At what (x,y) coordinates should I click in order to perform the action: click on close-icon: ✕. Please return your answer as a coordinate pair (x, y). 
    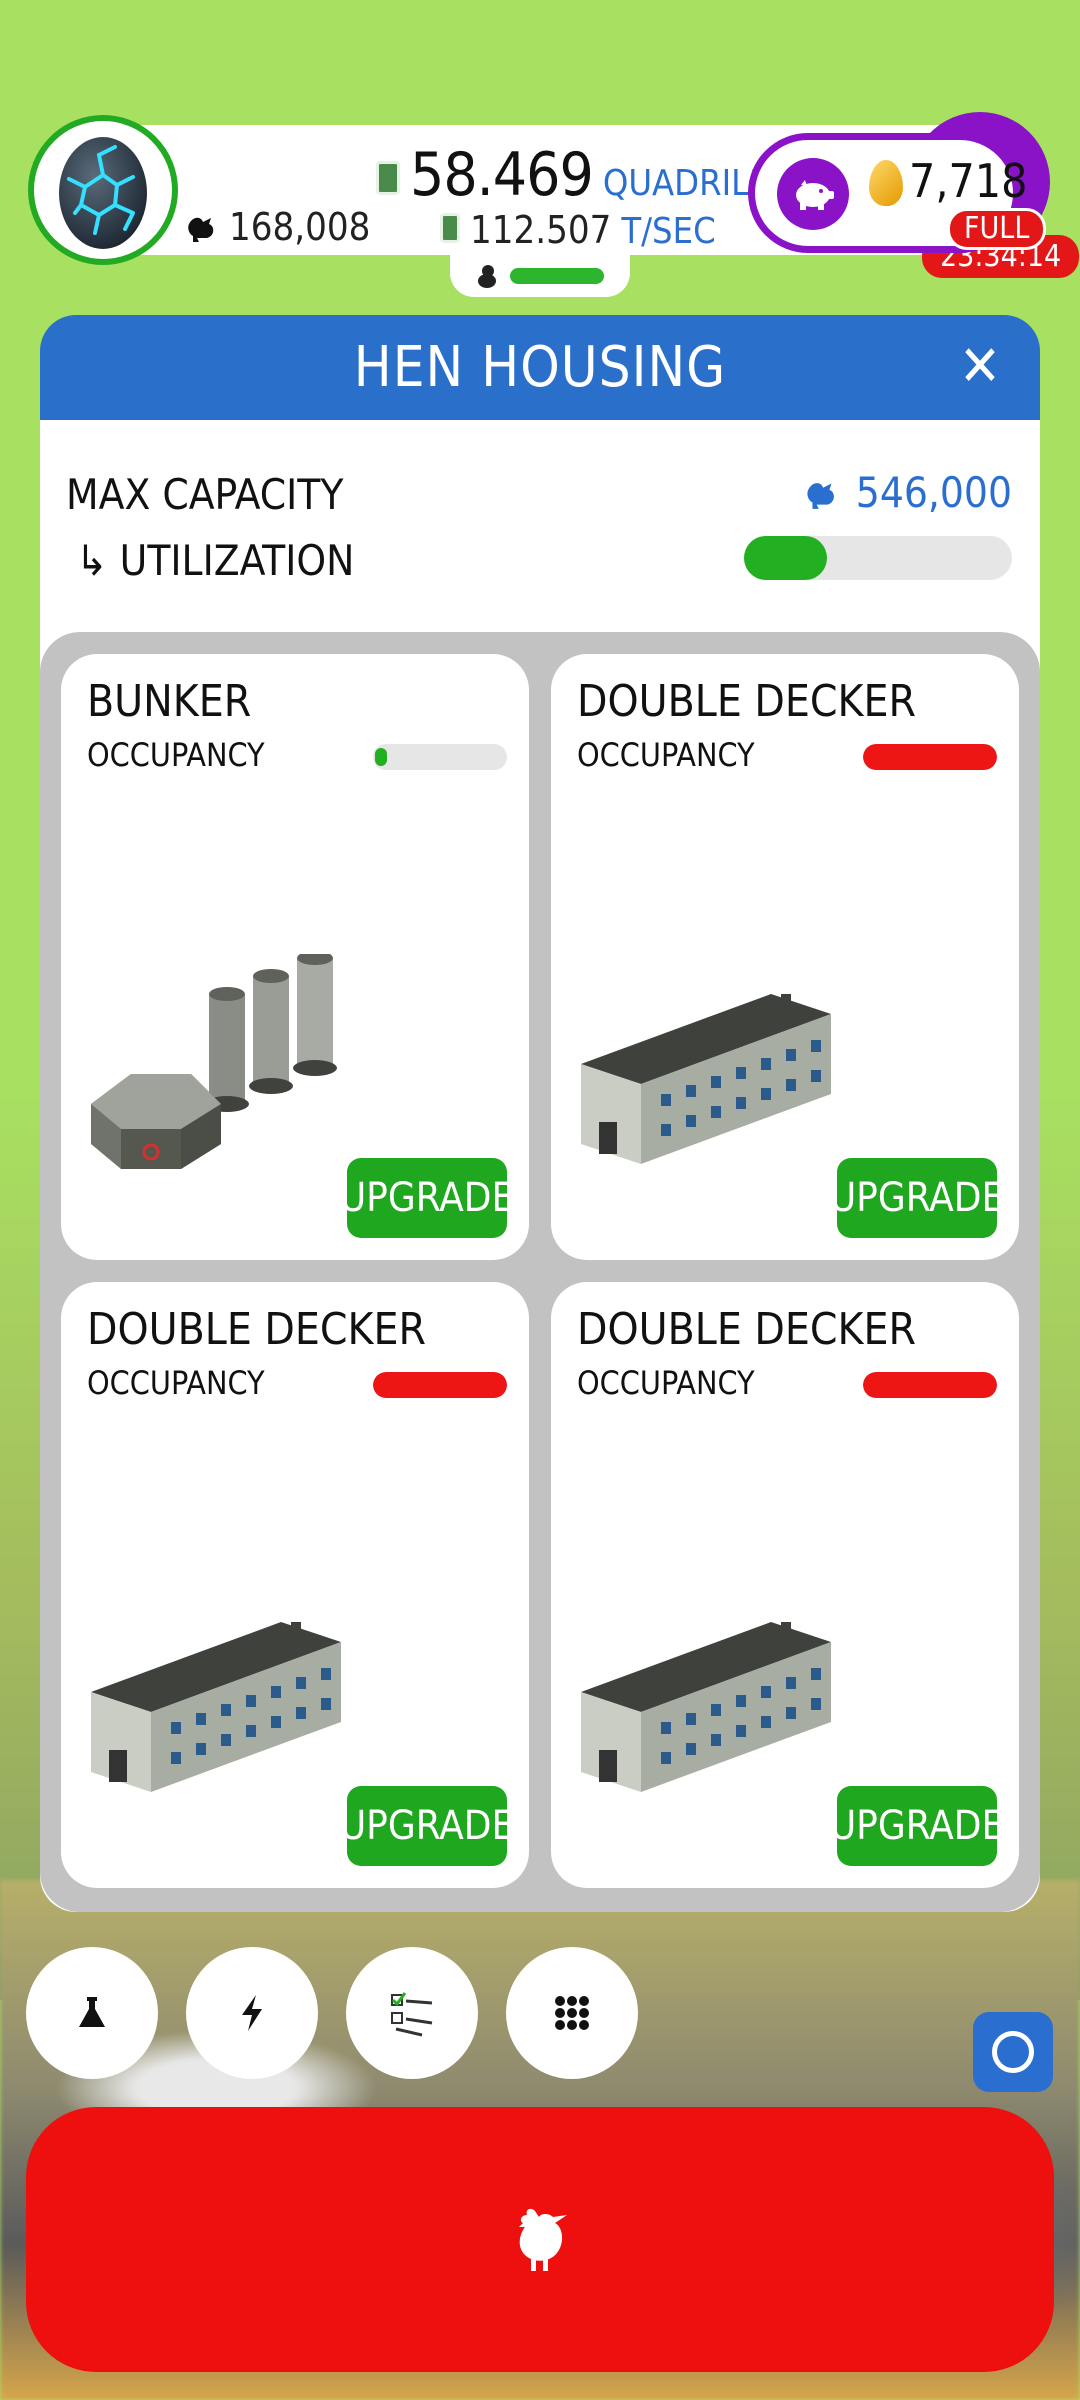
    Looking at the image, I should click on (980, 366).